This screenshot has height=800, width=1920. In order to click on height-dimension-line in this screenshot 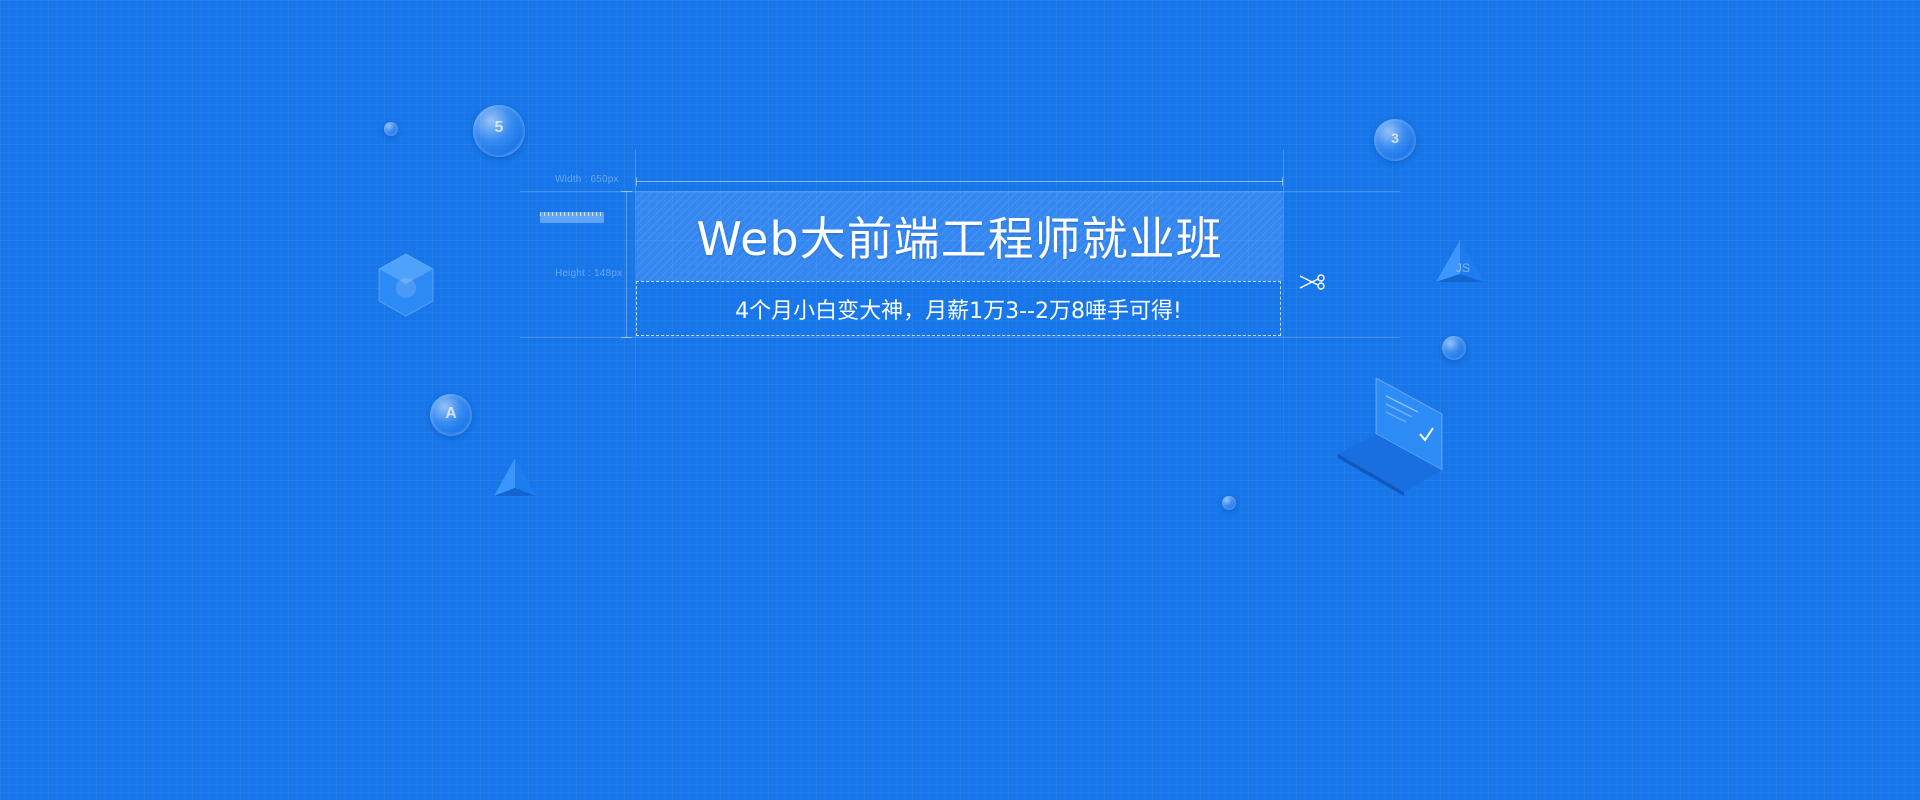, I will do `click(626, 264)`.